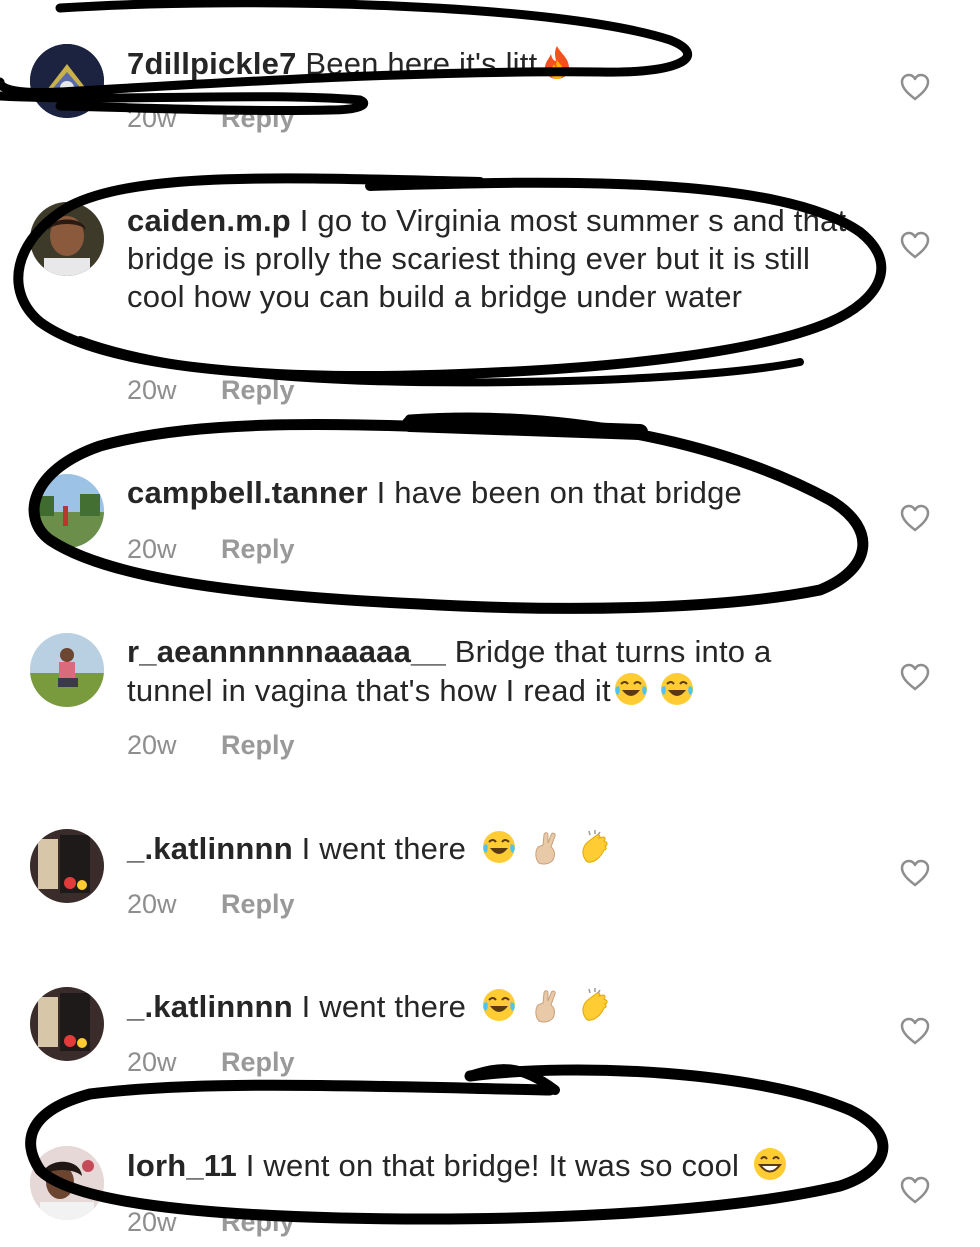  I want to click on fire-emoji, so click(557, 62).